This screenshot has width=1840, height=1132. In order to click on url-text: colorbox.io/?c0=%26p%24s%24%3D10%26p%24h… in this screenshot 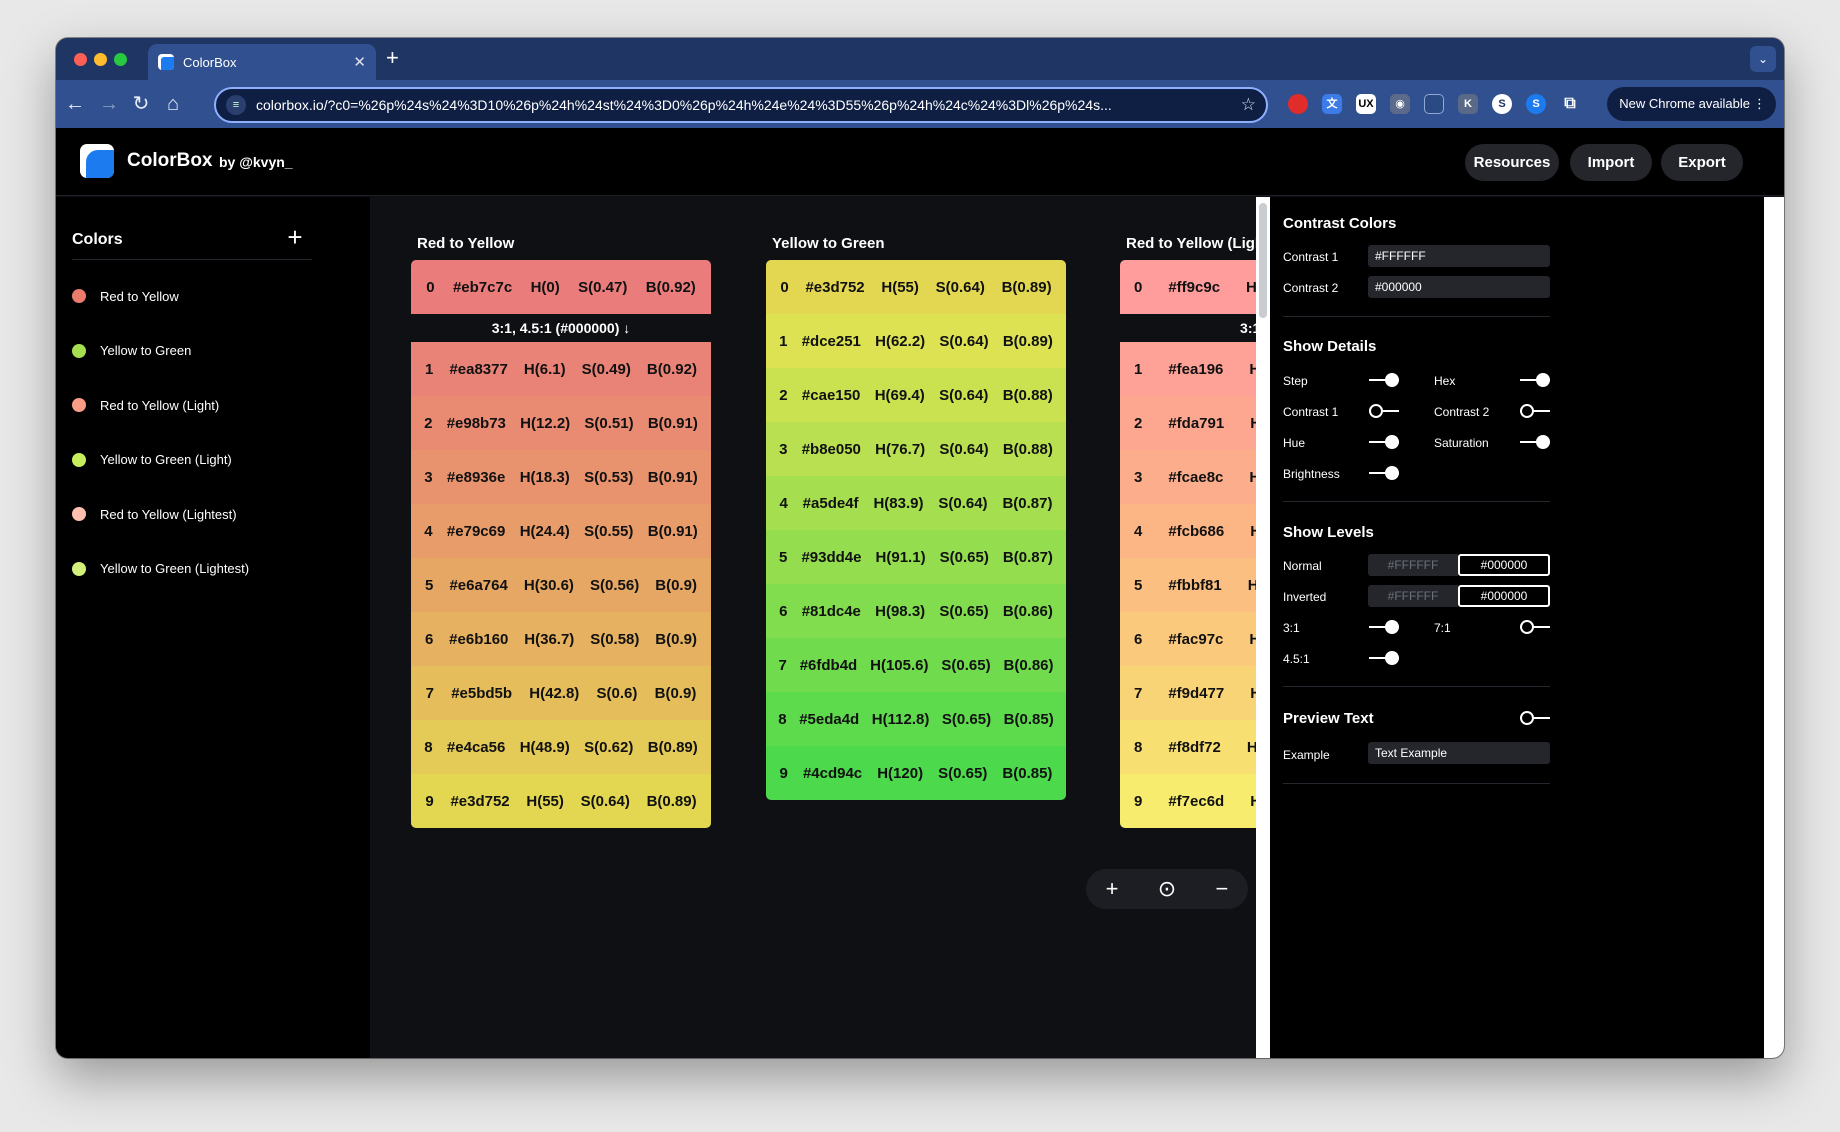, I will do `click(744, 105)`.